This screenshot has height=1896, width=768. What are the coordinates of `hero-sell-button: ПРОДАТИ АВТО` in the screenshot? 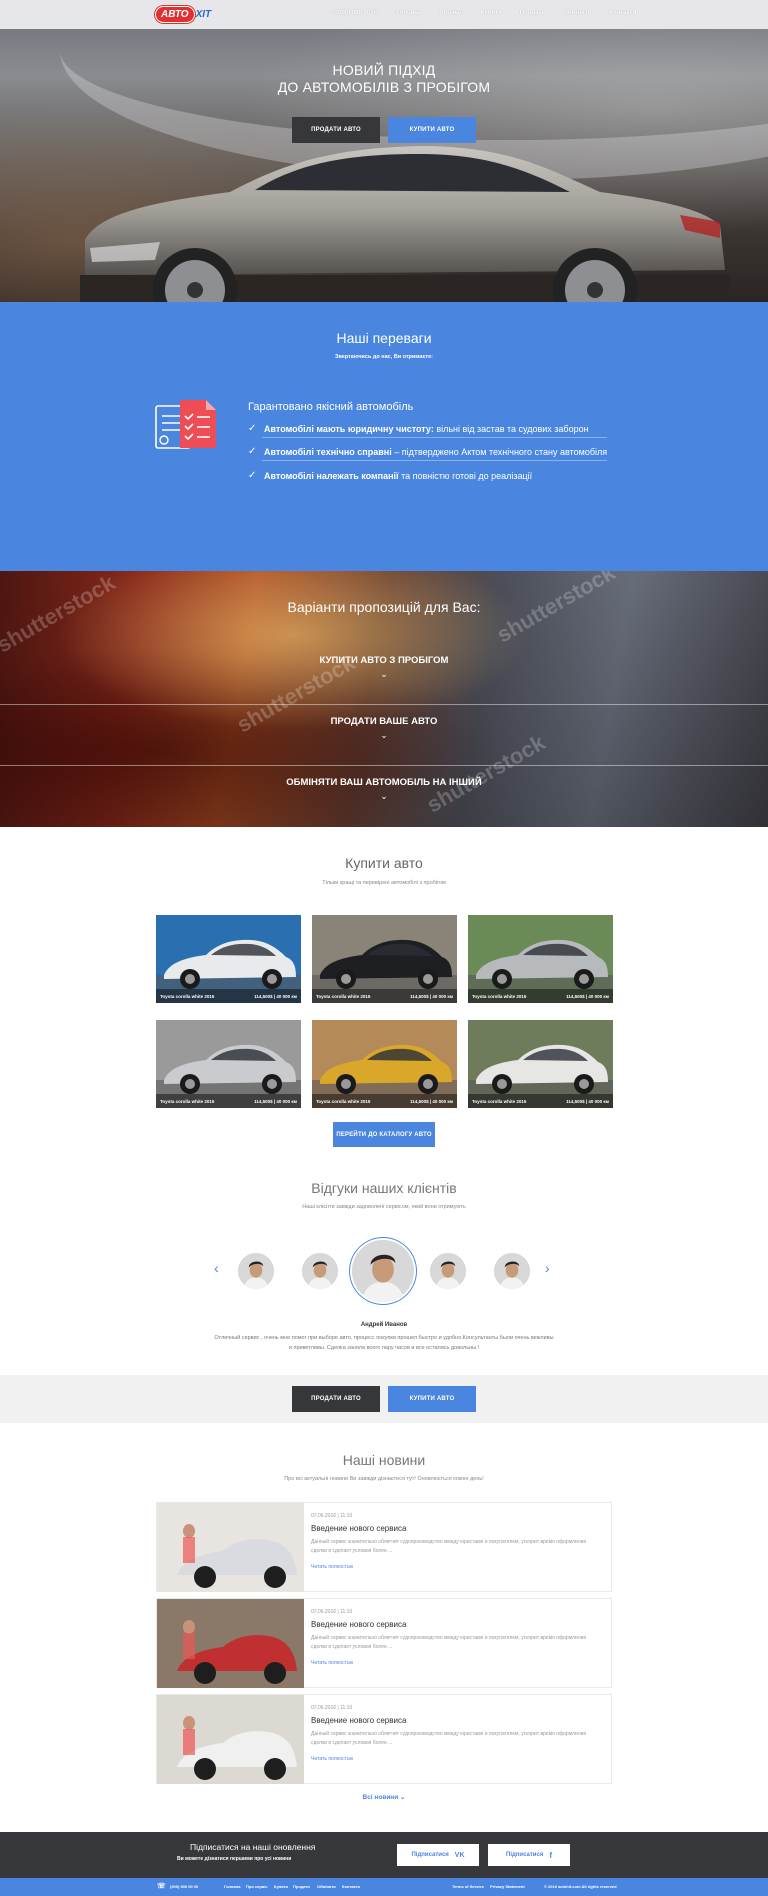 It's located at (336, 130).